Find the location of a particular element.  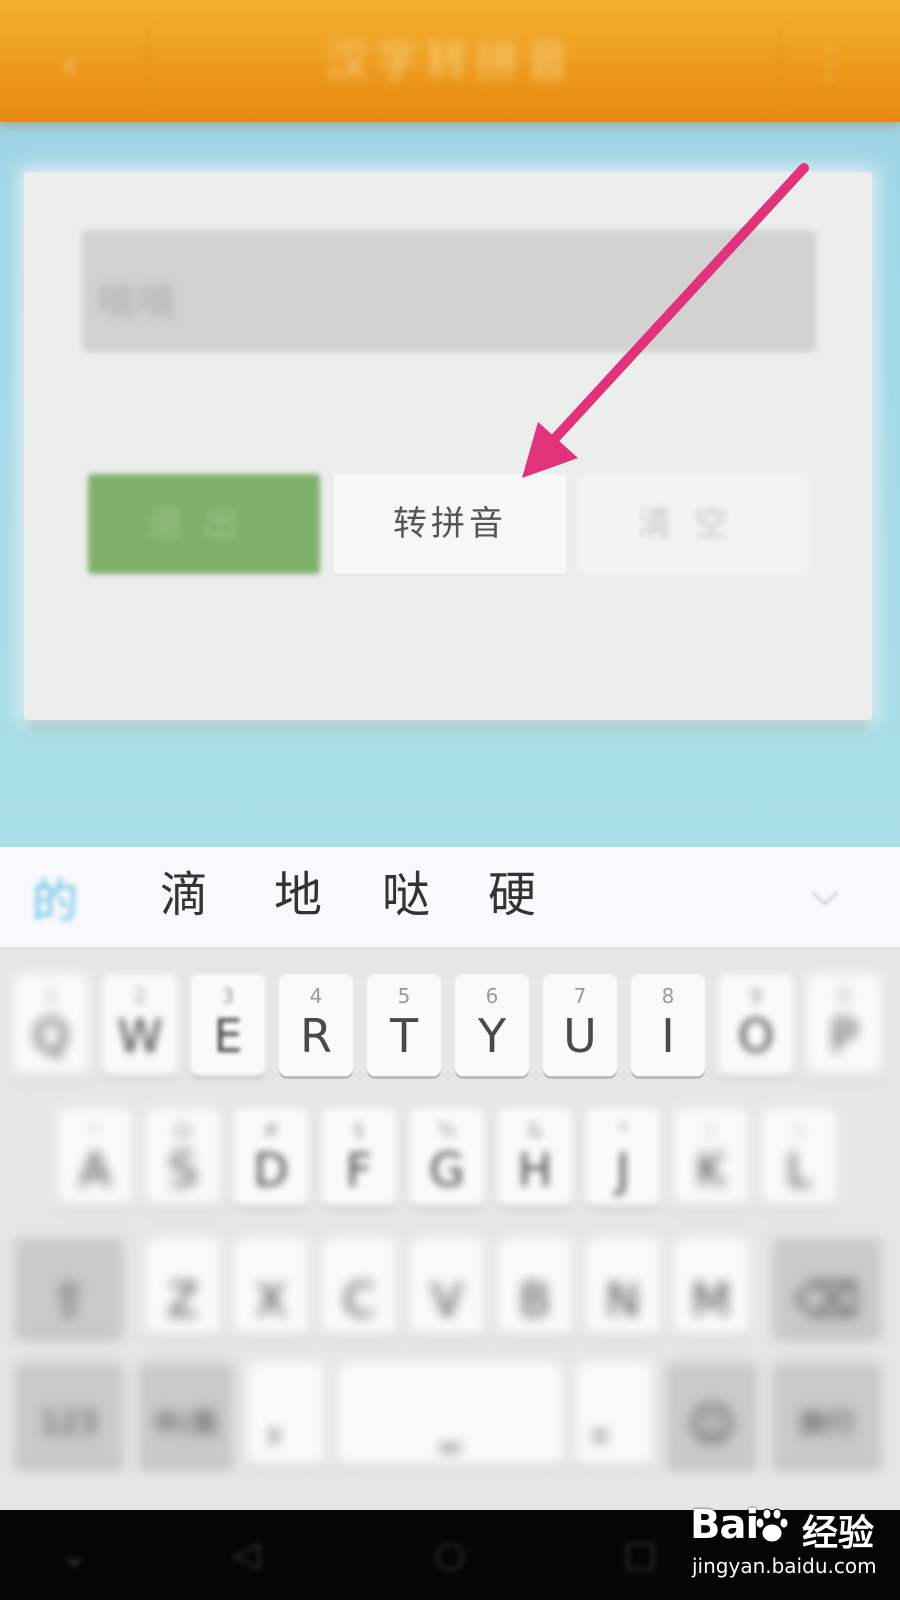

ime-composing-text: 的 is located at coordinates (55, 901).